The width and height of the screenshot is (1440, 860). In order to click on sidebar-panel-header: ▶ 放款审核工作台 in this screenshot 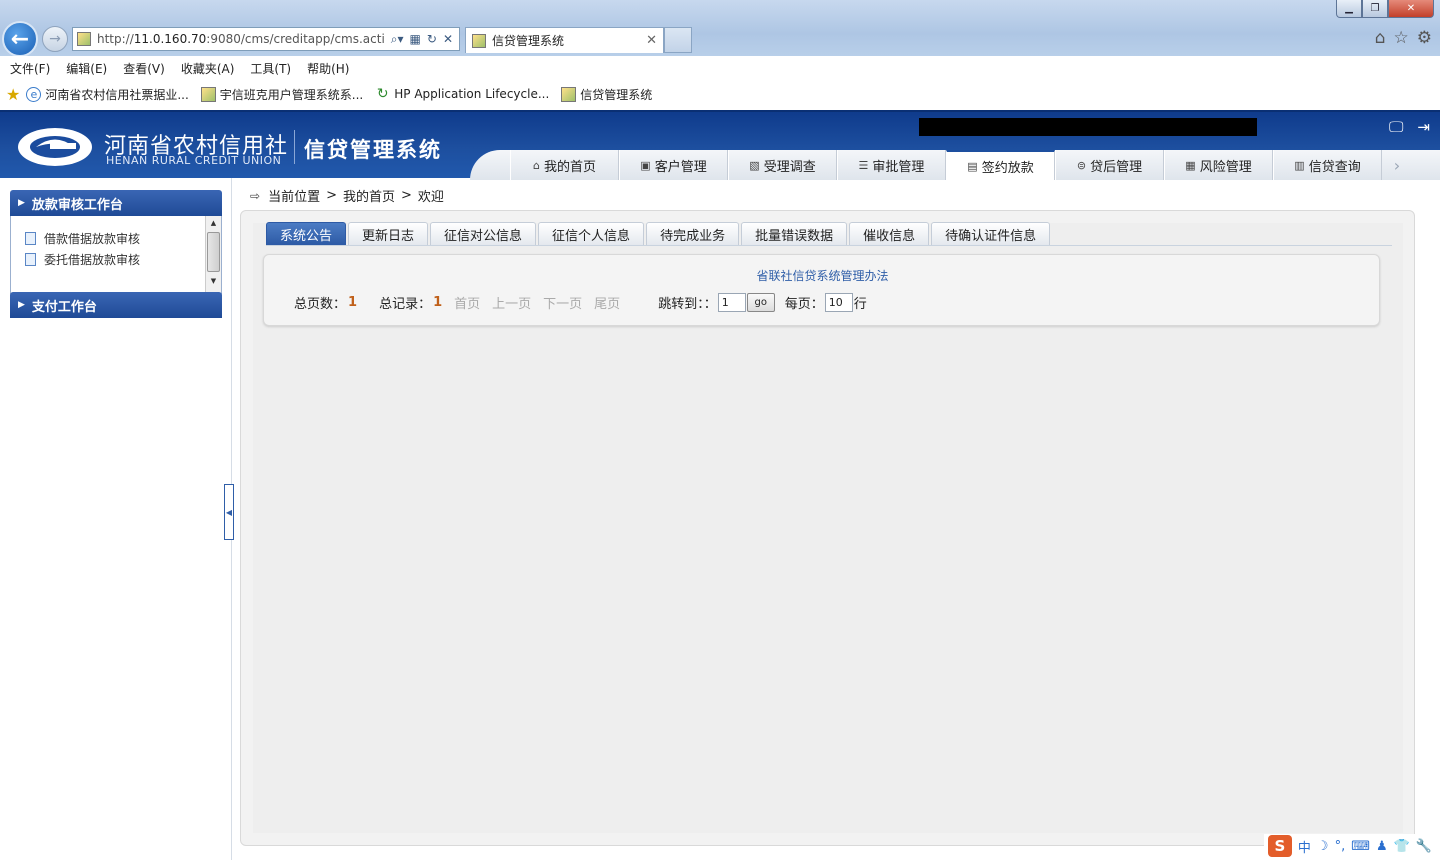, I will do `click(116, 203)`.